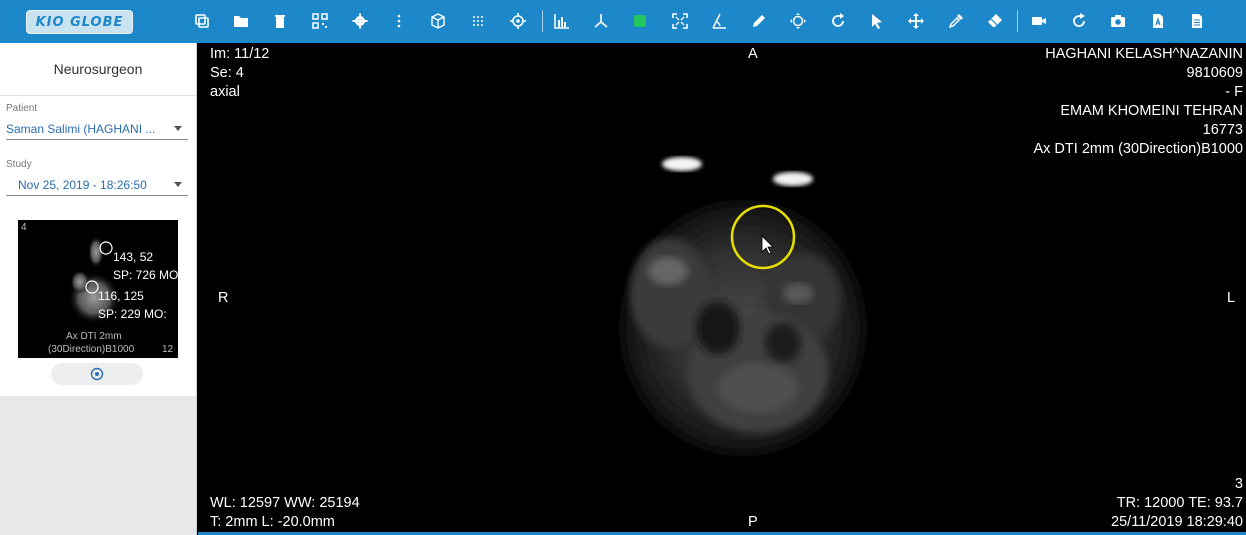 This screenshot has width=1246, height=535. Describe the element at coordinates (360, 21) in the screenshot. I see `gear-icon` at that location.